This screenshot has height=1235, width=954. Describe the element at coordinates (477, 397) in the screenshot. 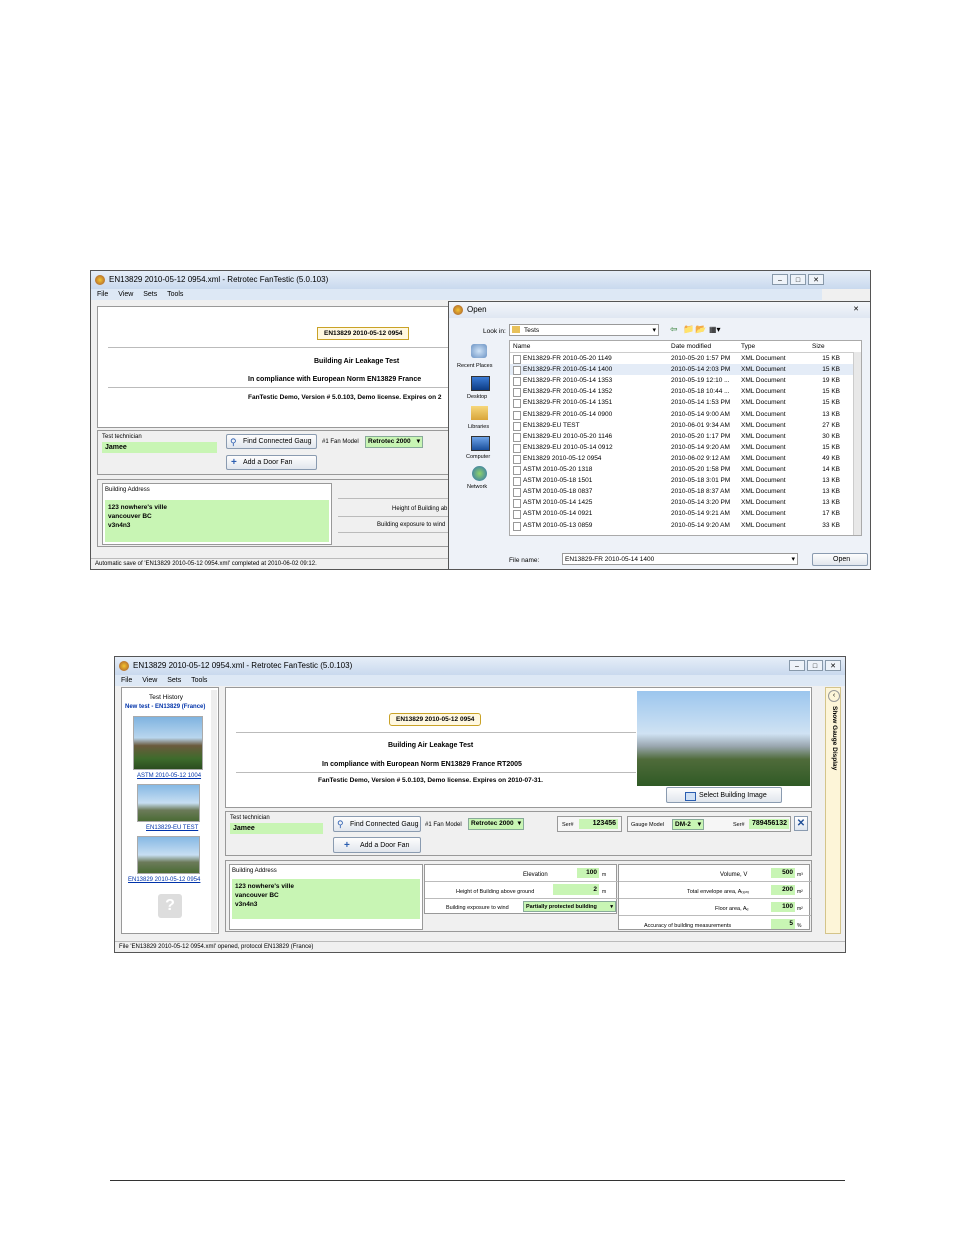

I see `desktop-label: Desktop` at that location.